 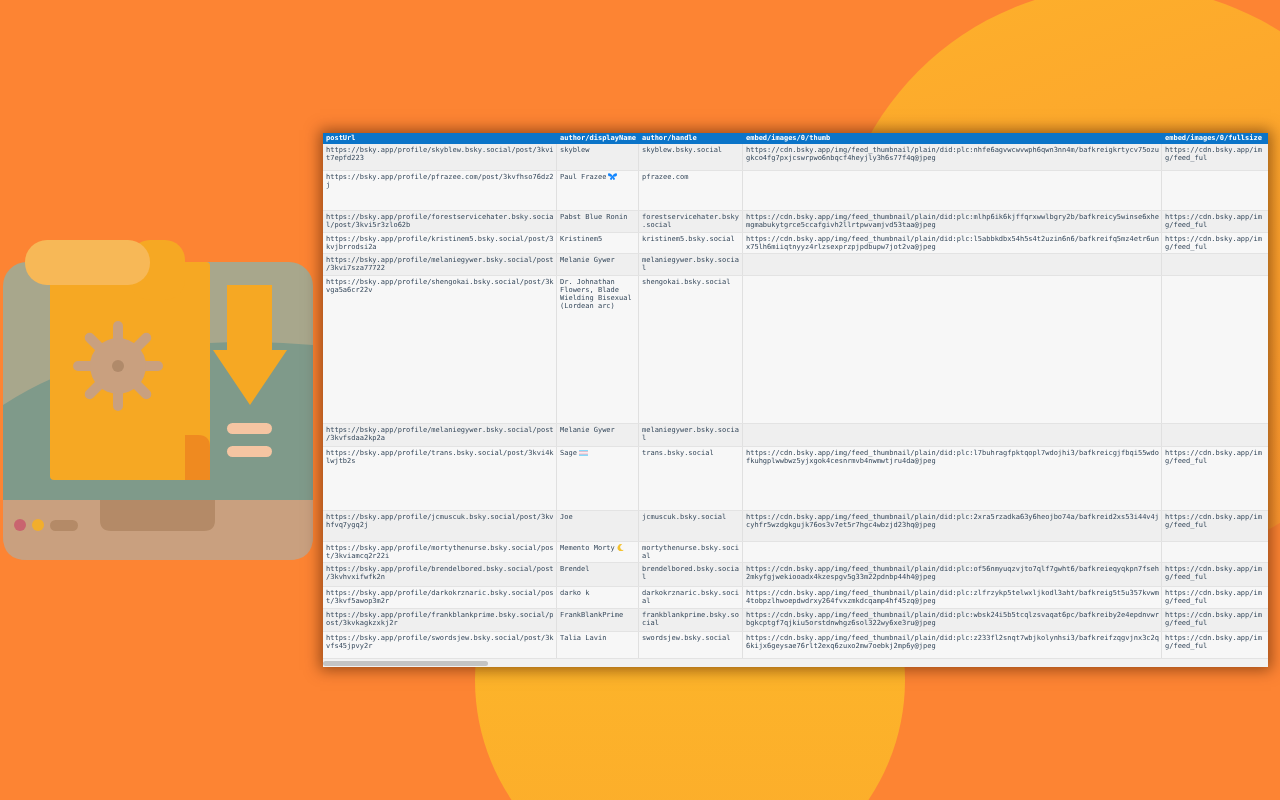 I want to click on scrollbar-thumb, so click(x=405, y=663).